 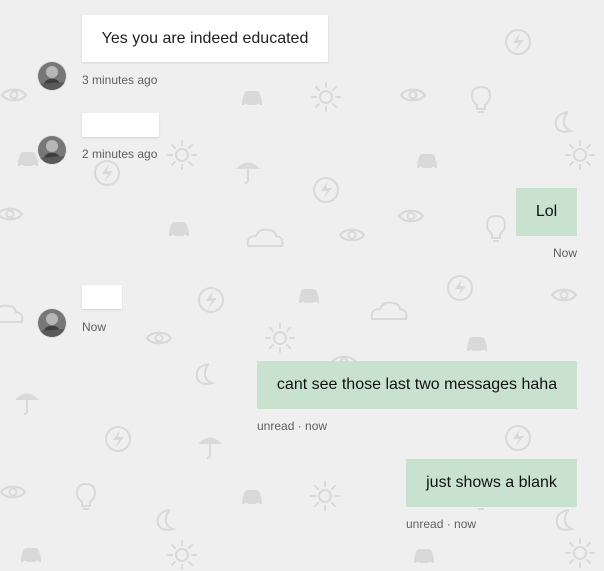 I want to click on message-timestamp: 3 minutes ago, so click(x=120, y=80).